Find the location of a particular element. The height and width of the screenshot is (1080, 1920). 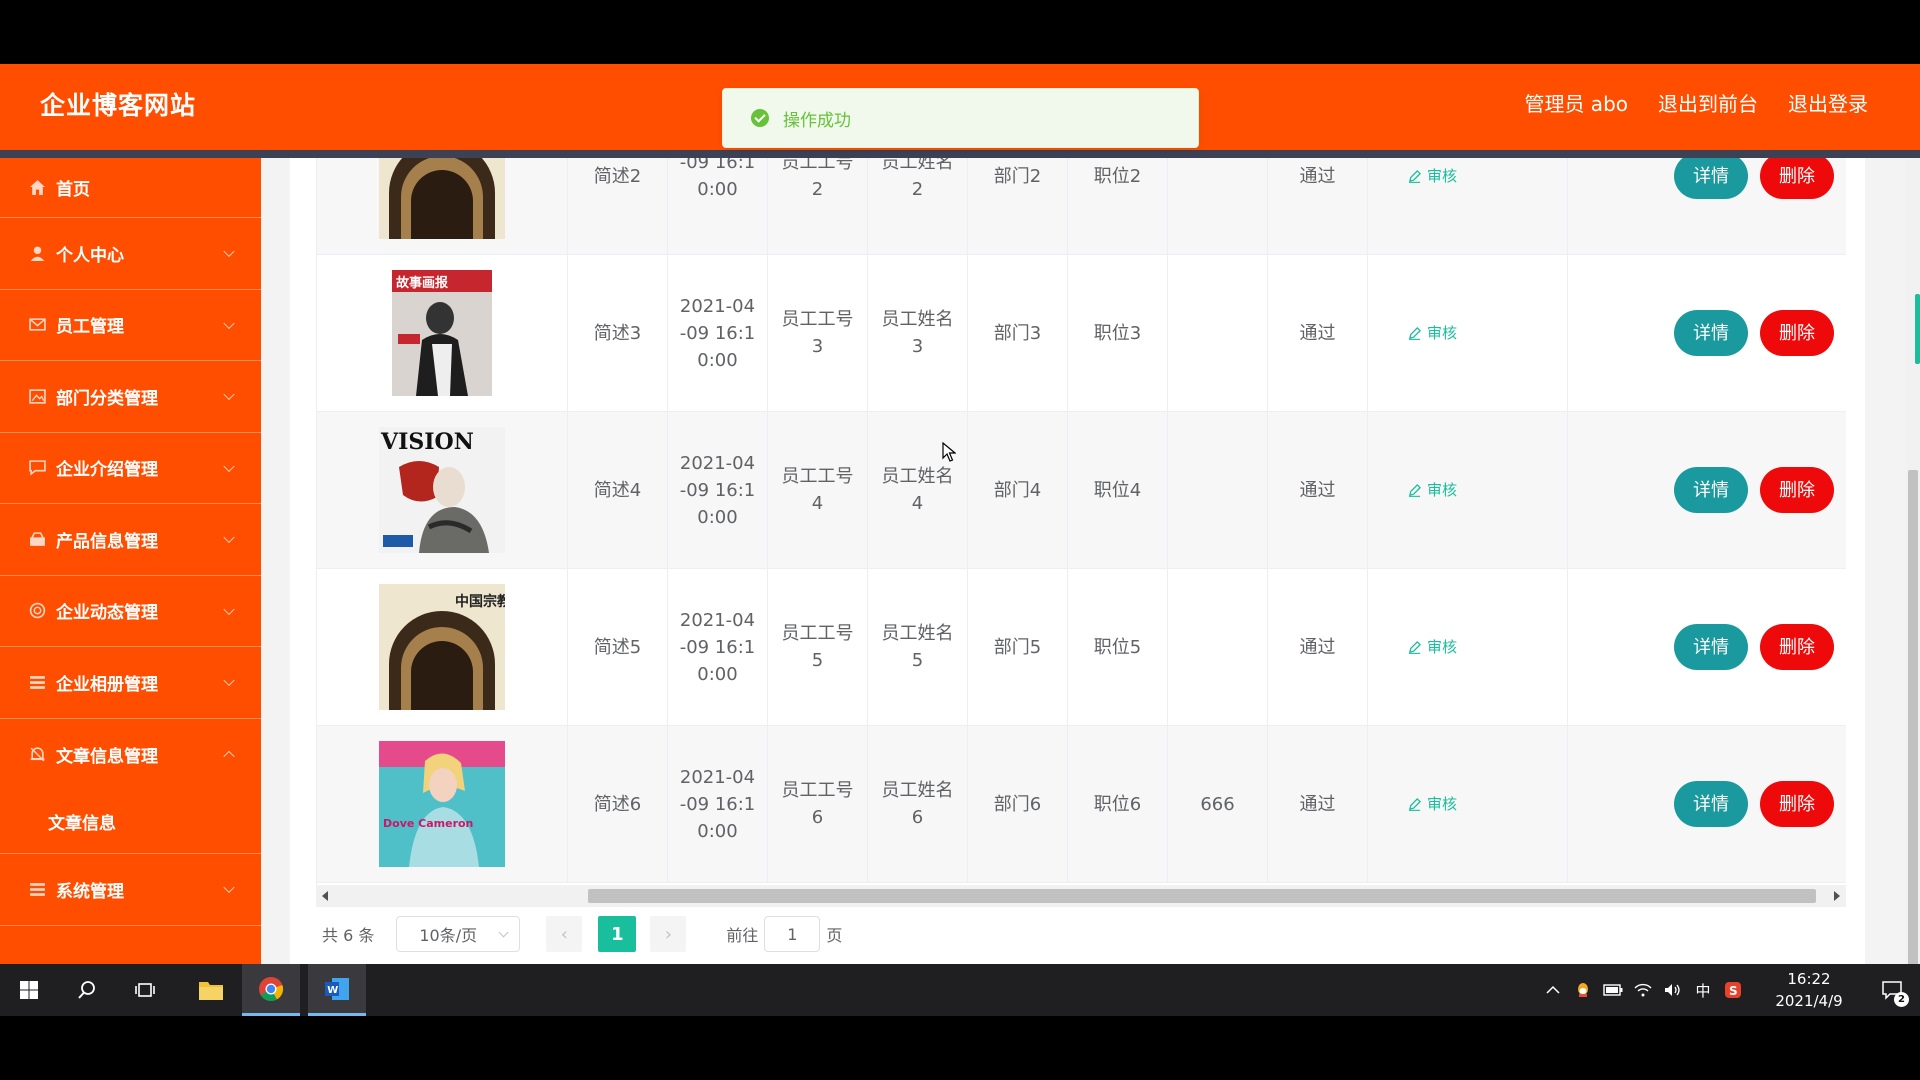

windows-taskbar: W 中 S 16:22 2021/4/9 2 is located at coordinates (960, 990).